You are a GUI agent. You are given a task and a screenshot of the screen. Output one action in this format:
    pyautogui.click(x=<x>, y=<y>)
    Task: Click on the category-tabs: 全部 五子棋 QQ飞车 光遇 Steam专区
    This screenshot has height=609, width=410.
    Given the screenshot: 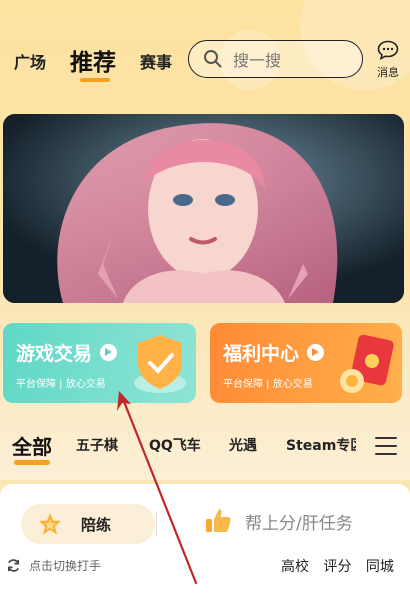 What is the action you would take?
    pyautogui.click(x=205, y=447)
    